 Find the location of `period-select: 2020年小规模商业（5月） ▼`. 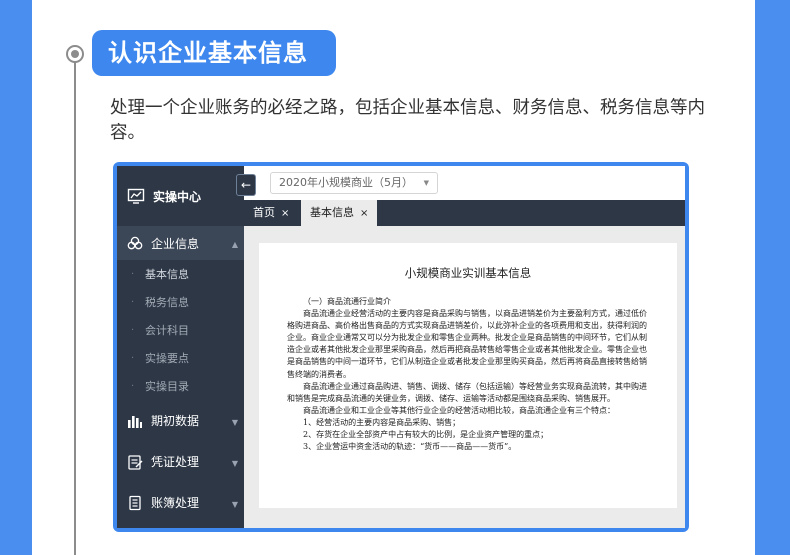

period-select: 2020年小规模商业（5月） ▼ is located at coordinates (354, 183).